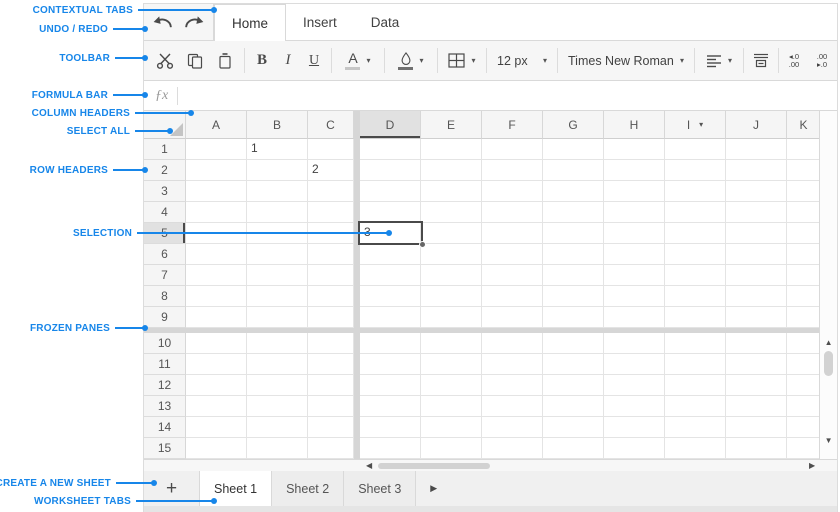  Describe the element at coordinates (216, 149) in the screenshot. I see `cell-A1` at that location.